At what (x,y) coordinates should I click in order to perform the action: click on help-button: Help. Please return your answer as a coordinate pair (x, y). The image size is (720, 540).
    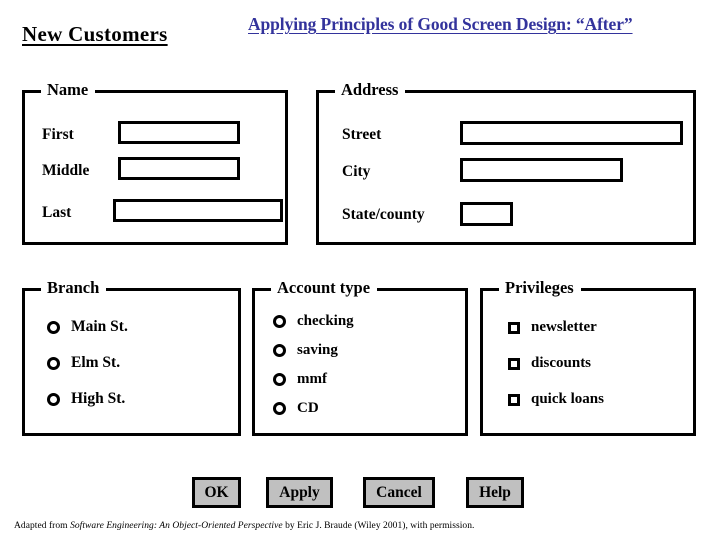
    Looking at the image, I should click on (495, 492).